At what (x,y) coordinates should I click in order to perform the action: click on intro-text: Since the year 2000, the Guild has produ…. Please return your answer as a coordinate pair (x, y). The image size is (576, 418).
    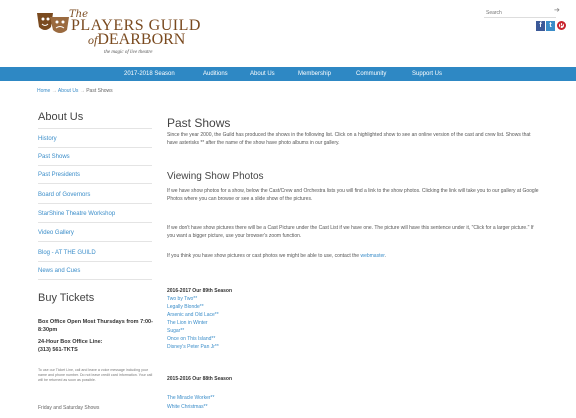
    Looking at the image, I should click on (349, 139).